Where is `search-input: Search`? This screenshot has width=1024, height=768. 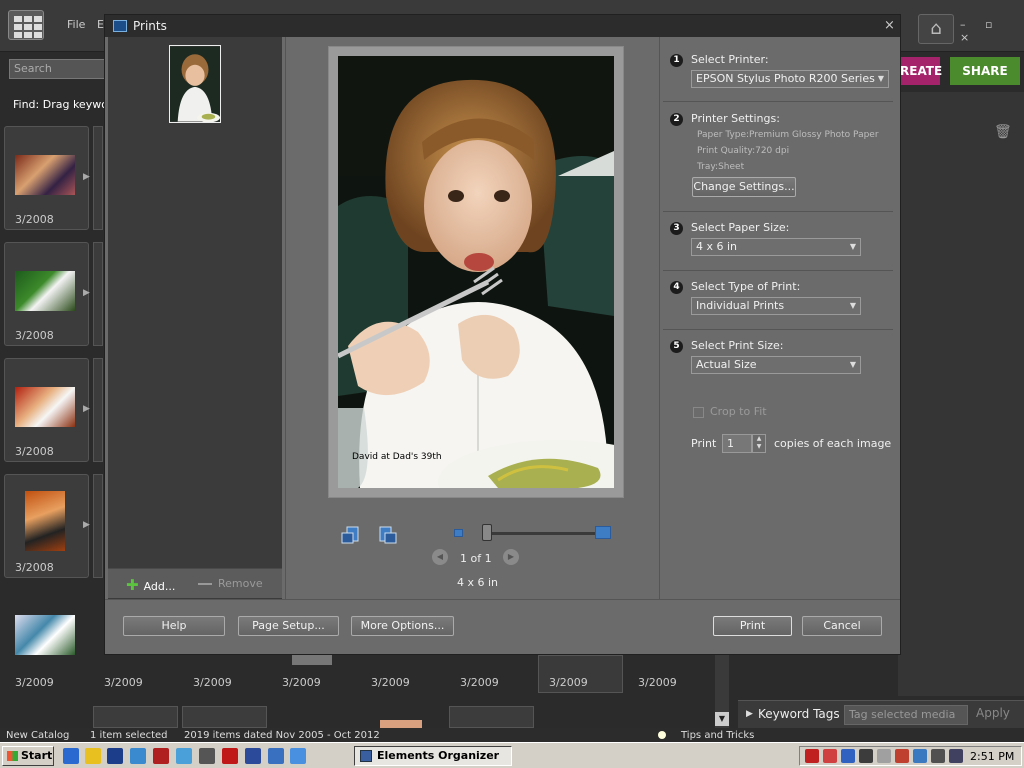 search-input: Search is located at coordinates (59, 69).